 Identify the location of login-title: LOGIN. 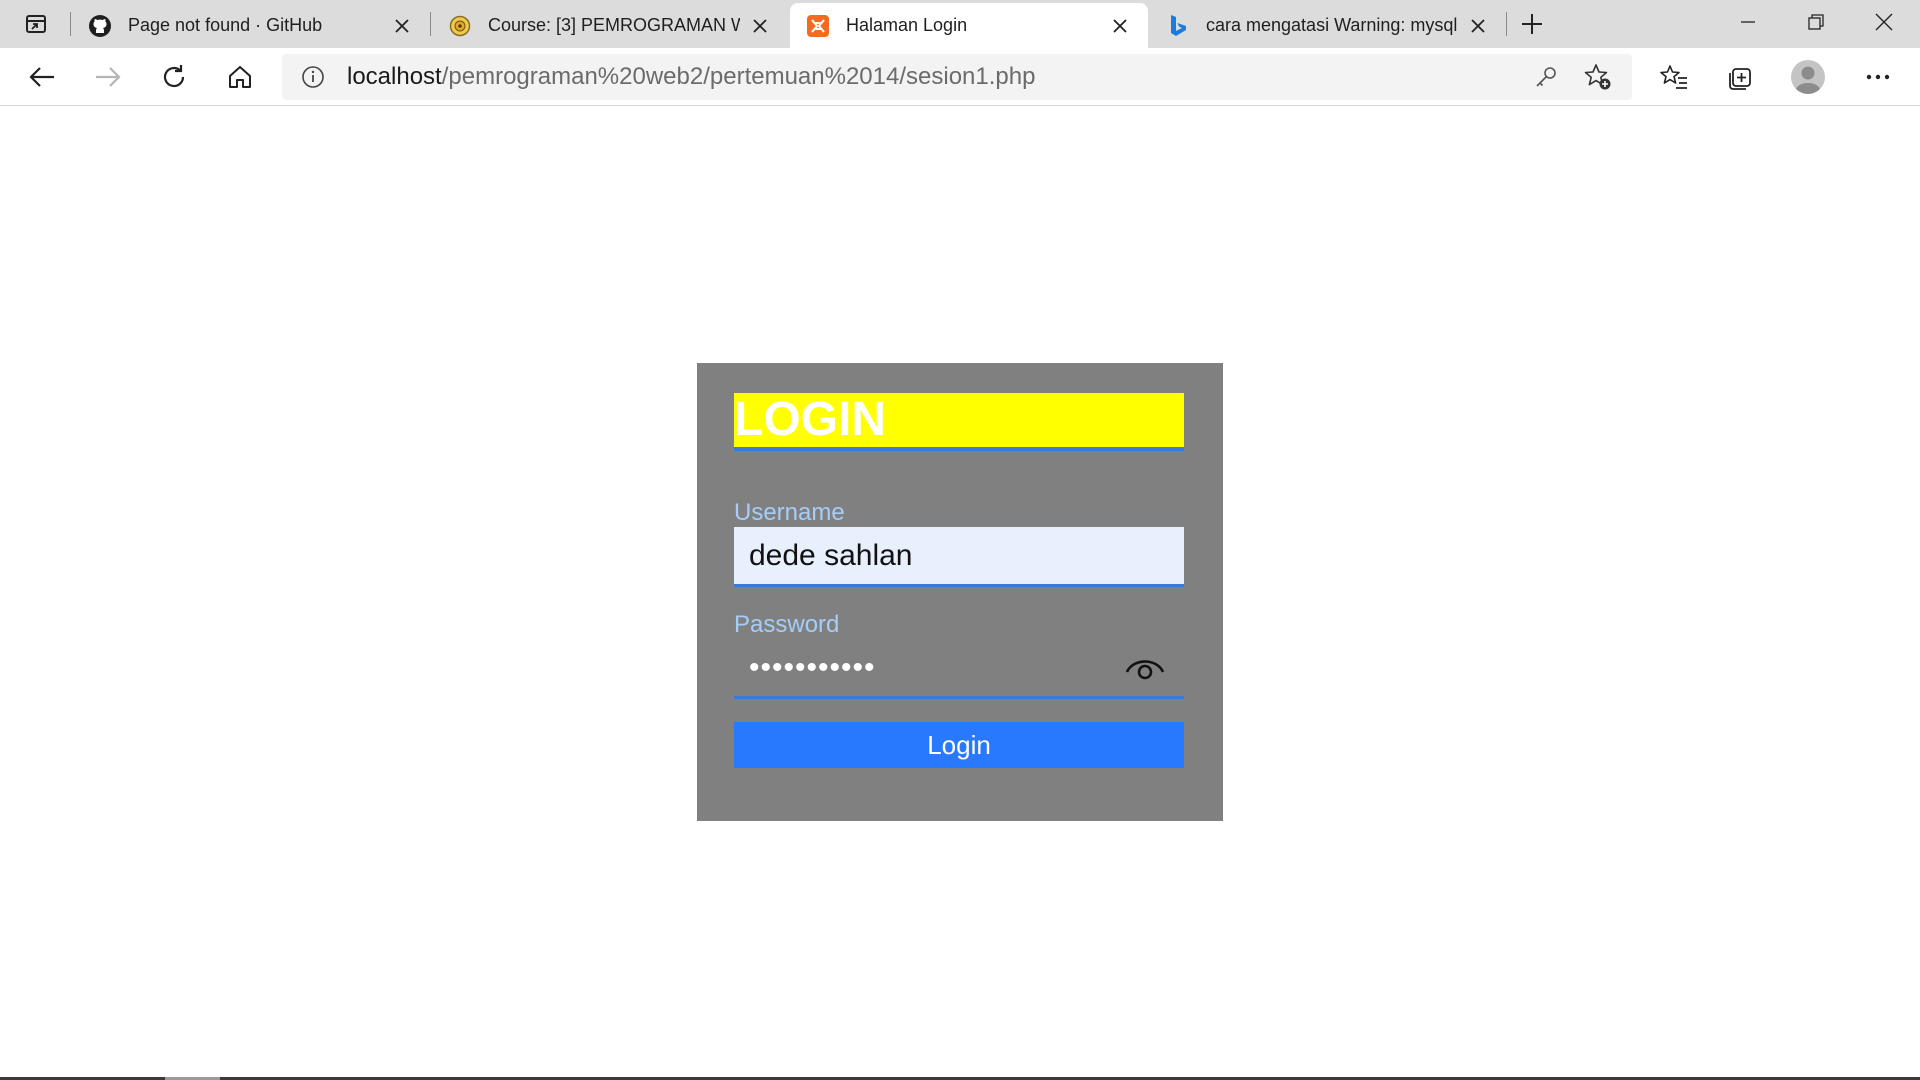
(959, 422).